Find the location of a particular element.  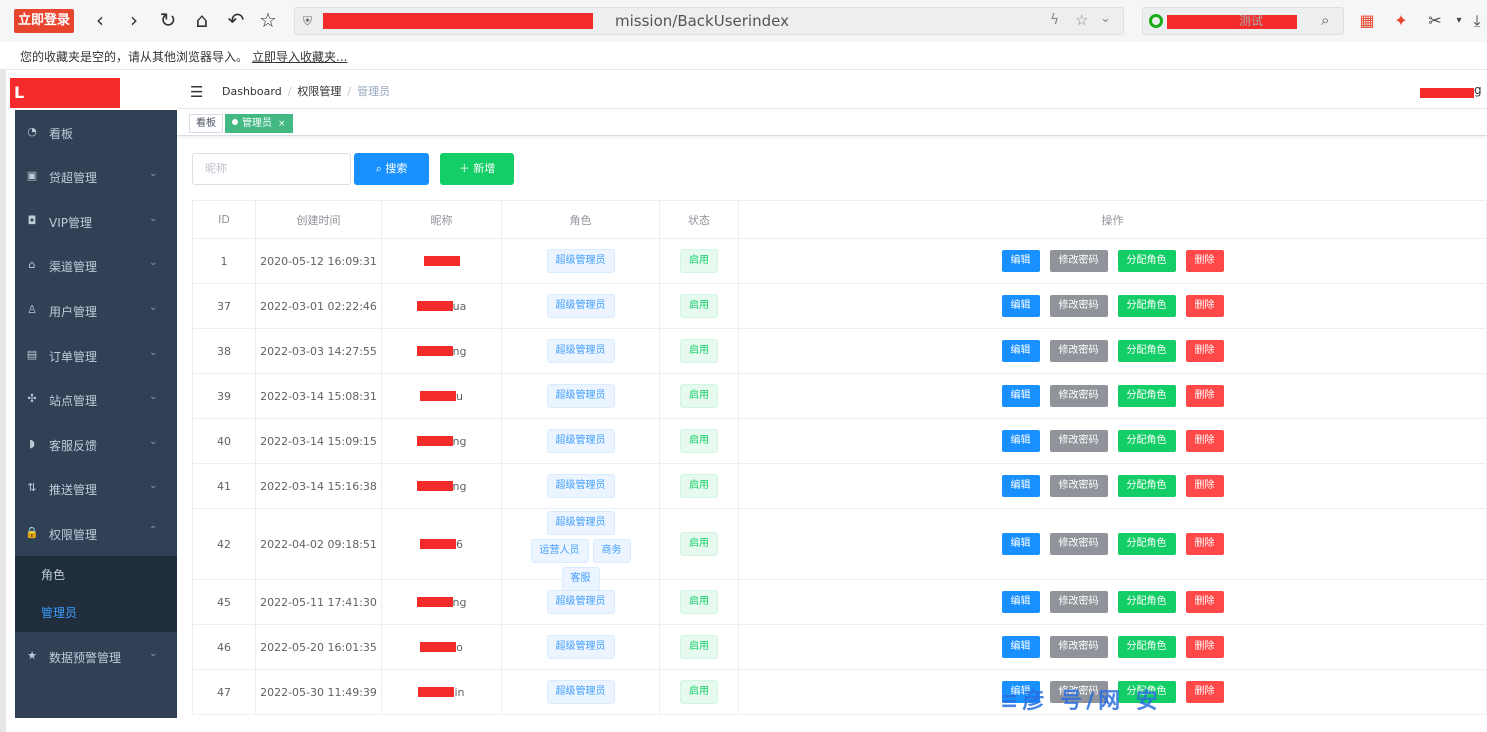

scissors-icon: ✂ is located at coordinates (1435, 21).